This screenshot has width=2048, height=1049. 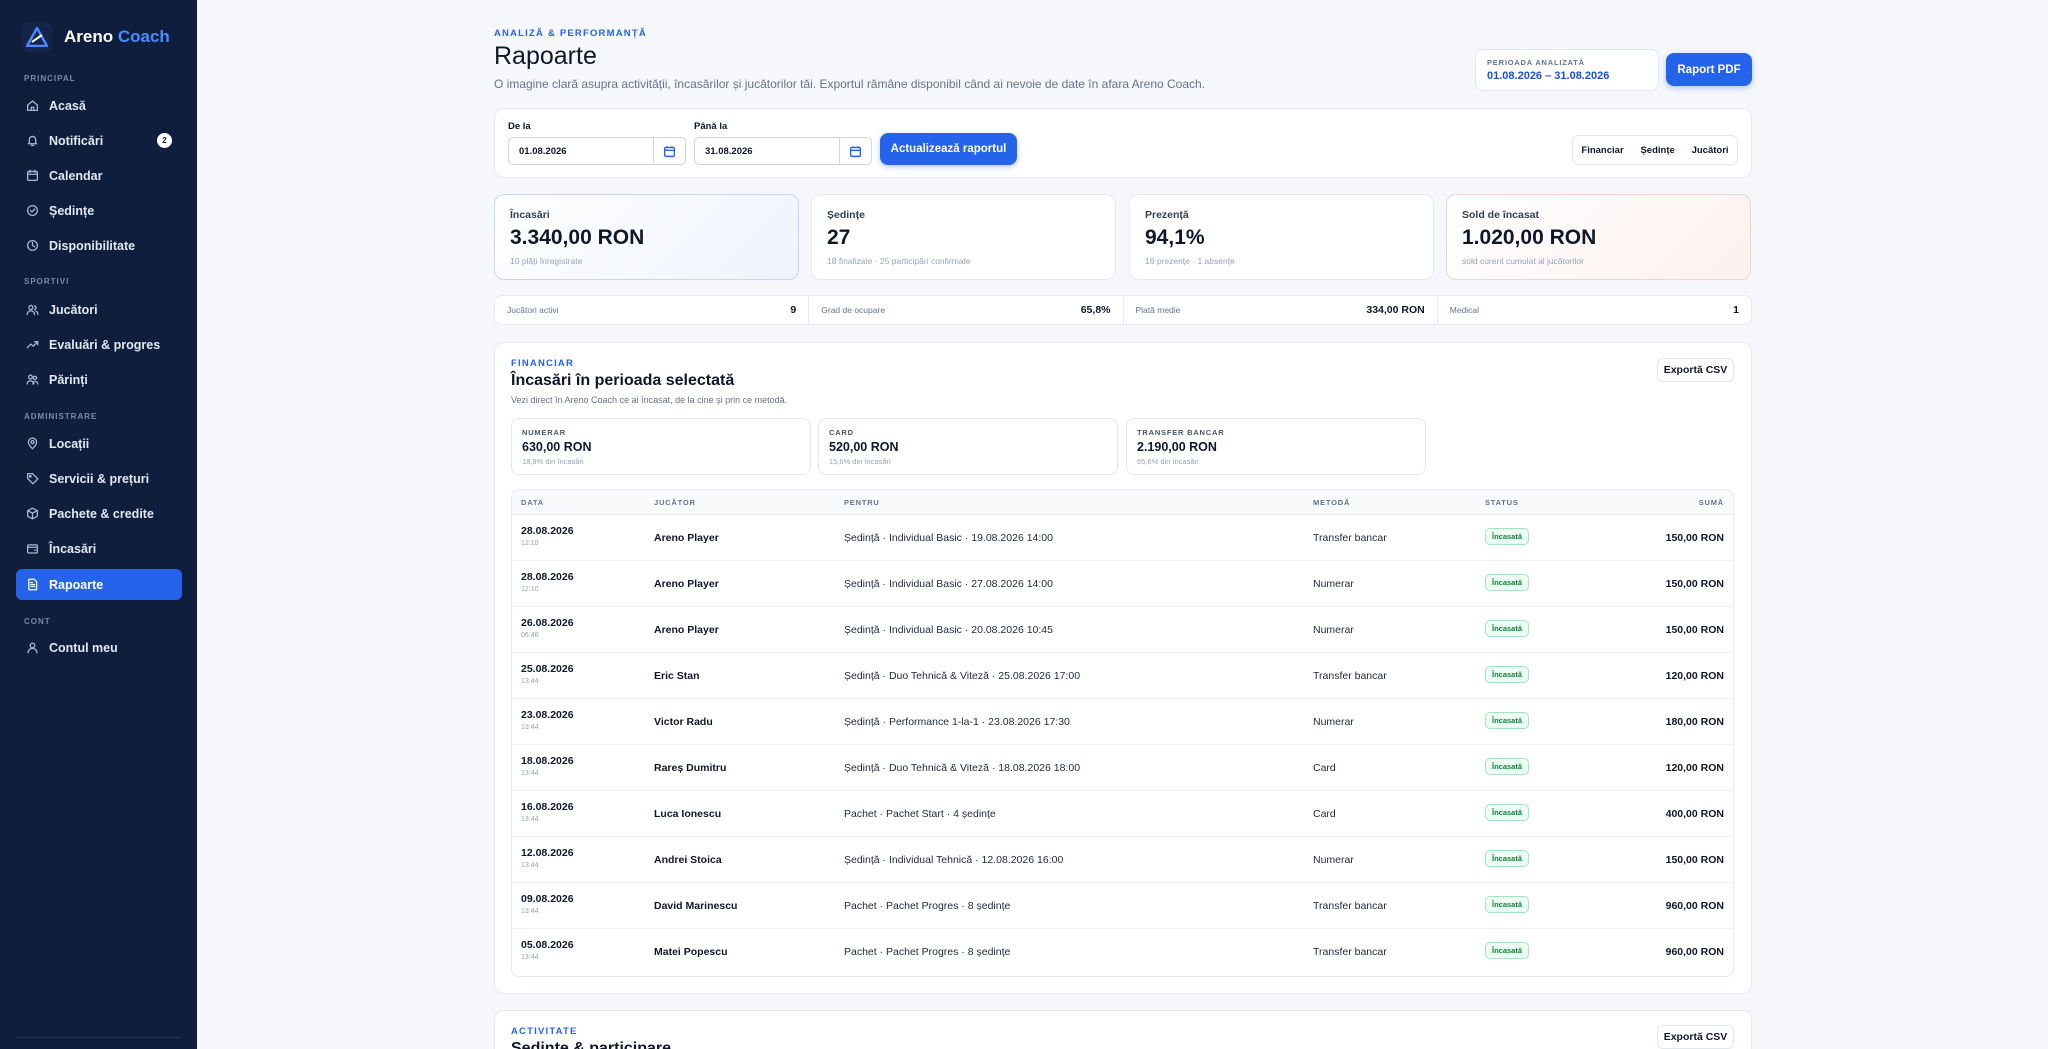 What do you see at coordinates (47, 281) in the screenshot?
I see `nav-section-sportivi: SPORTIVI` at bounding box center [47, 281].